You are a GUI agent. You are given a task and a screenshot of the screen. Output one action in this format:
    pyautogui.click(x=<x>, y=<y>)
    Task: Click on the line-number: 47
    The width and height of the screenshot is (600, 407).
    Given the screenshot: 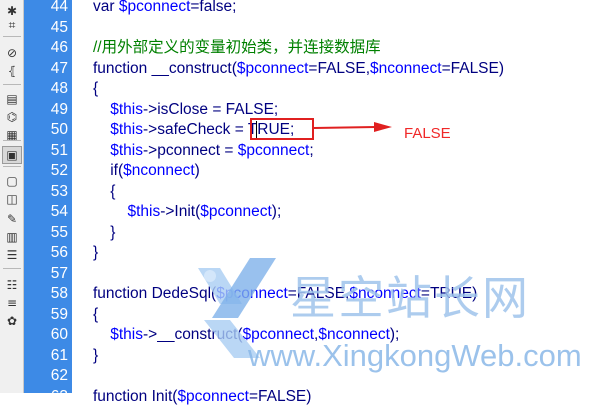 What is the action you would take?
    pyautogui.click(x=47, y=69)
    